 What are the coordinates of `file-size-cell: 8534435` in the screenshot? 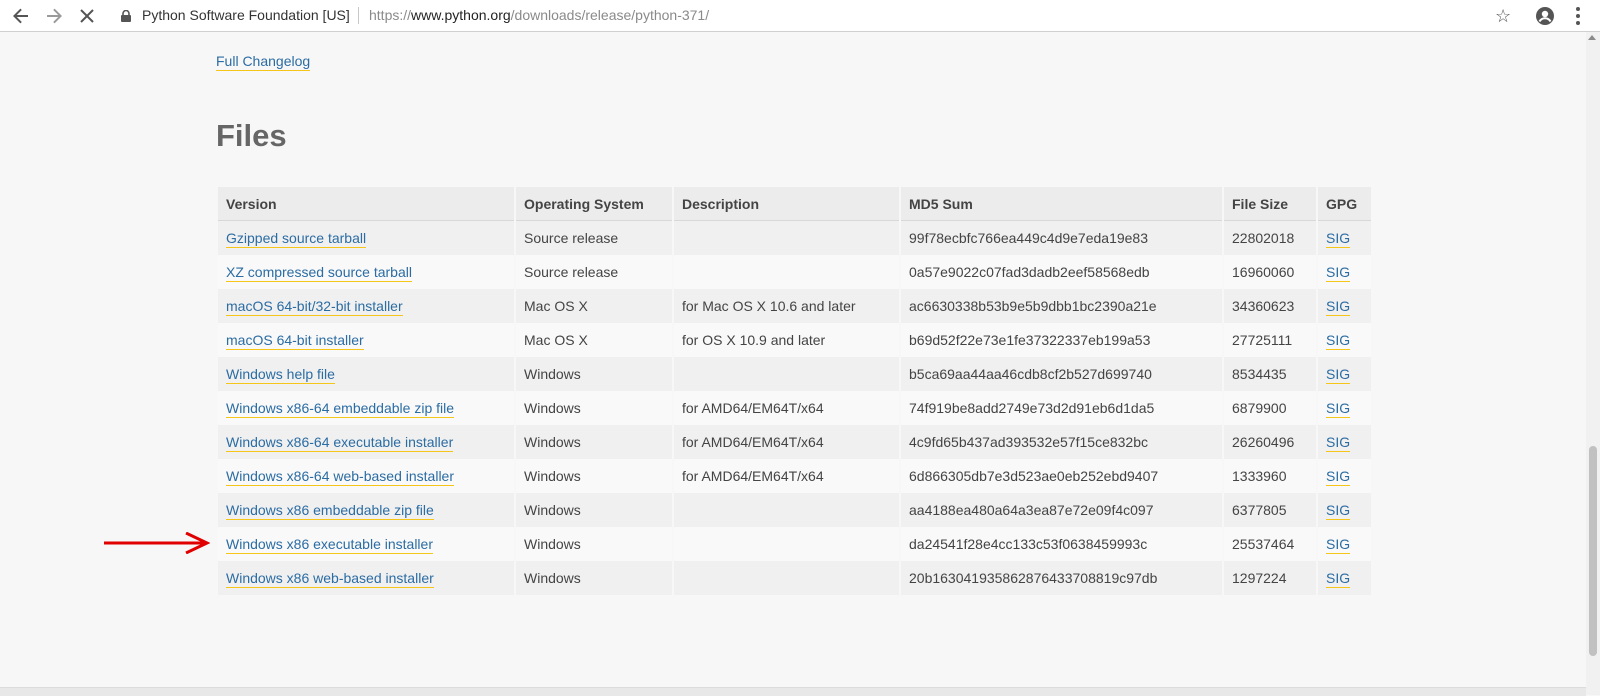 It's located at (1270, 374).